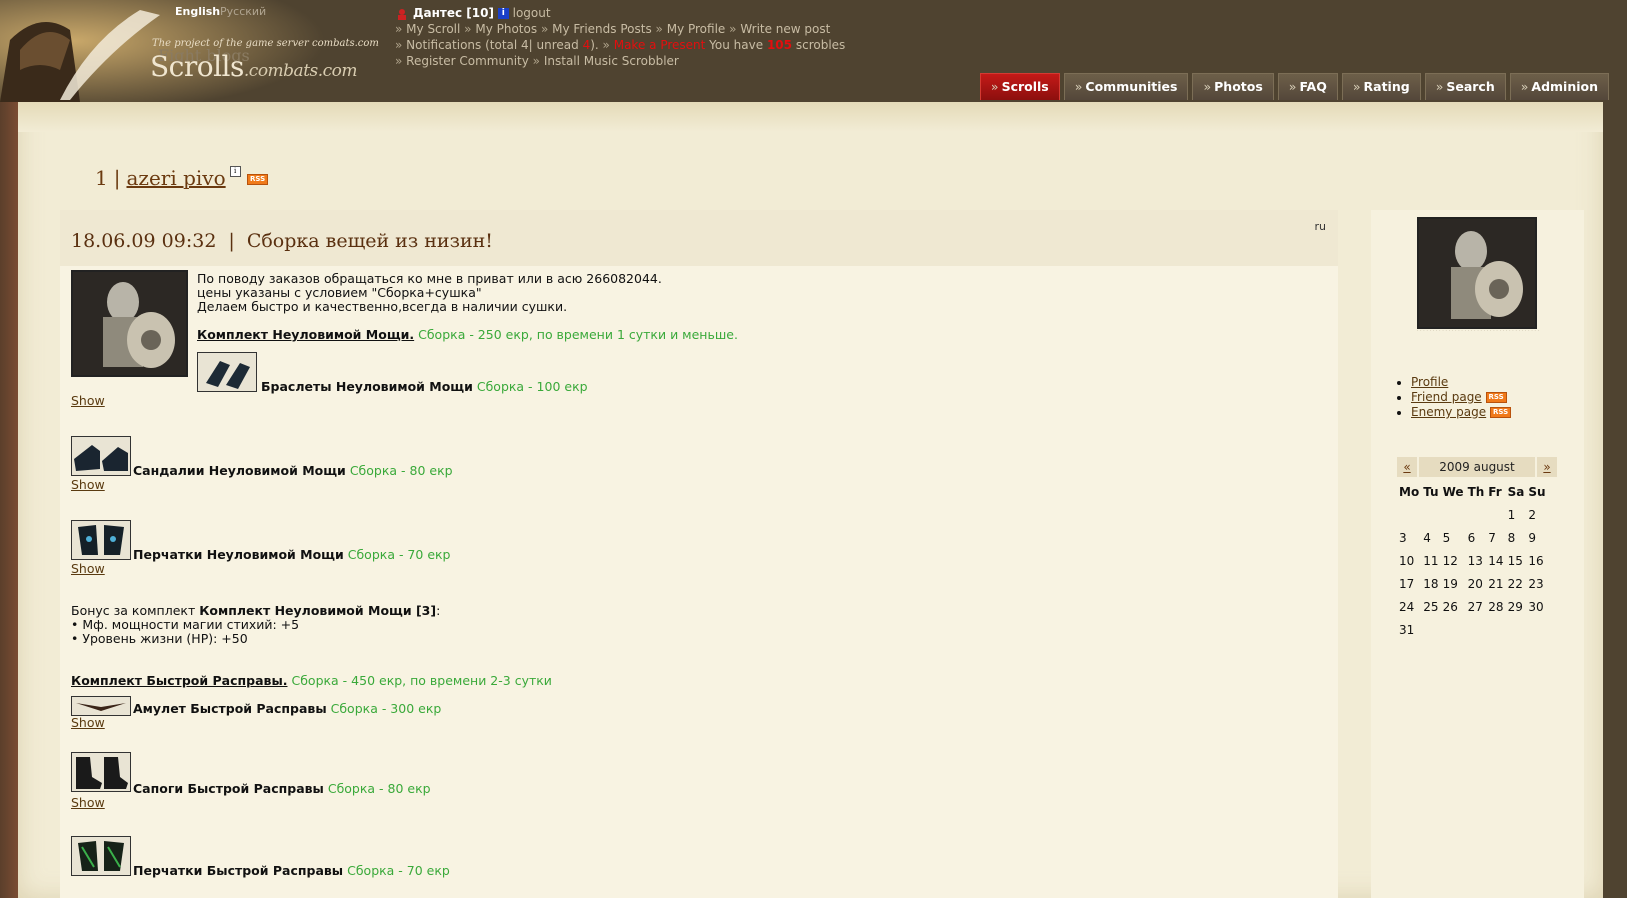 Image resolution: width=1627 pixels, height=898 pixels. I want to click on sidebar-links: Profile Friend page RSS Enemy page RSS, so click(1455, 397).